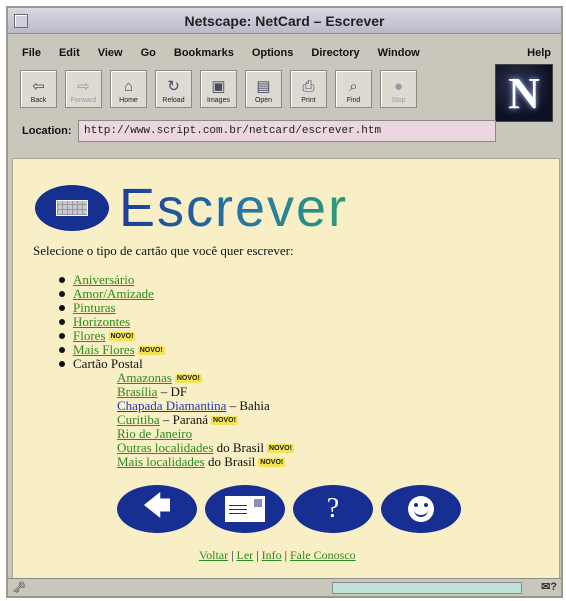  I want to click on postcard-icon, so click(245, 509).